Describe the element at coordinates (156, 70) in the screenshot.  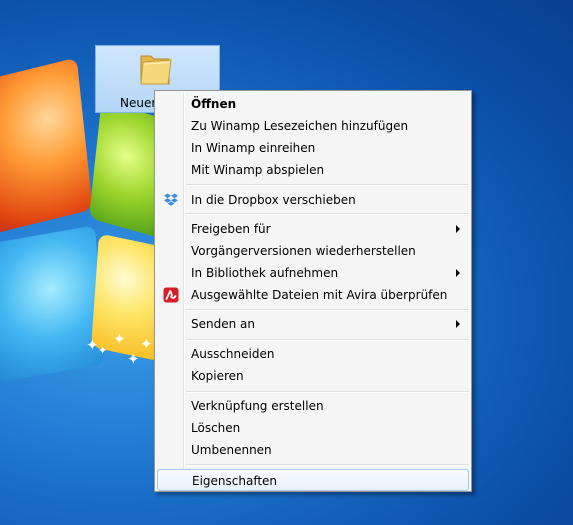
I see `folder-icon` at that location.